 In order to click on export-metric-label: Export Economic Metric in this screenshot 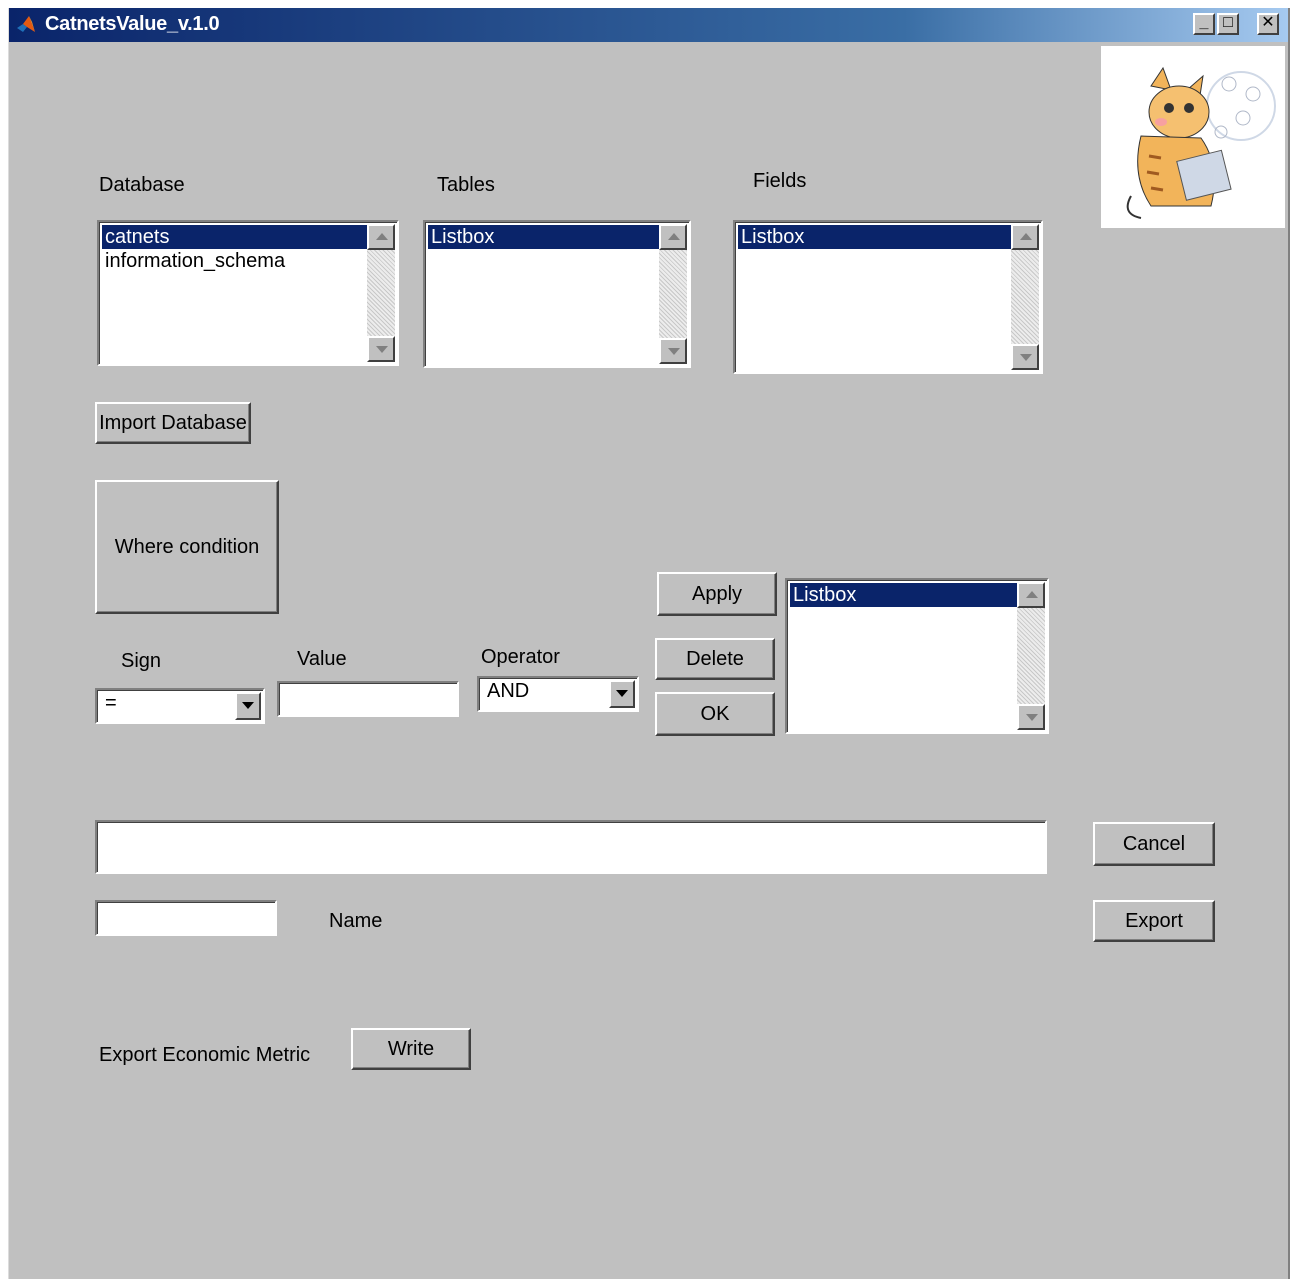, I will do `click(205, 1055)`.